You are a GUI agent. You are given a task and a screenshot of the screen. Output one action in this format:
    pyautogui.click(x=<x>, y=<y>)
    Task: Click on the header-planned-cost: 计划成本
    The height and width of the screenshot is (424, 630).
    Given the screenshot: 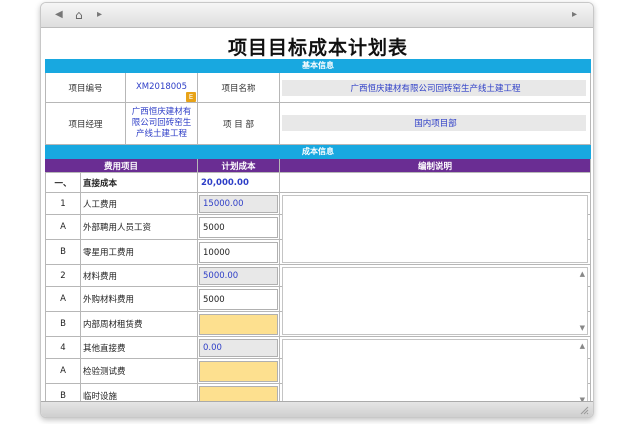 What is the action you would take?
    pyautogui.click(x=239, y=166)
    